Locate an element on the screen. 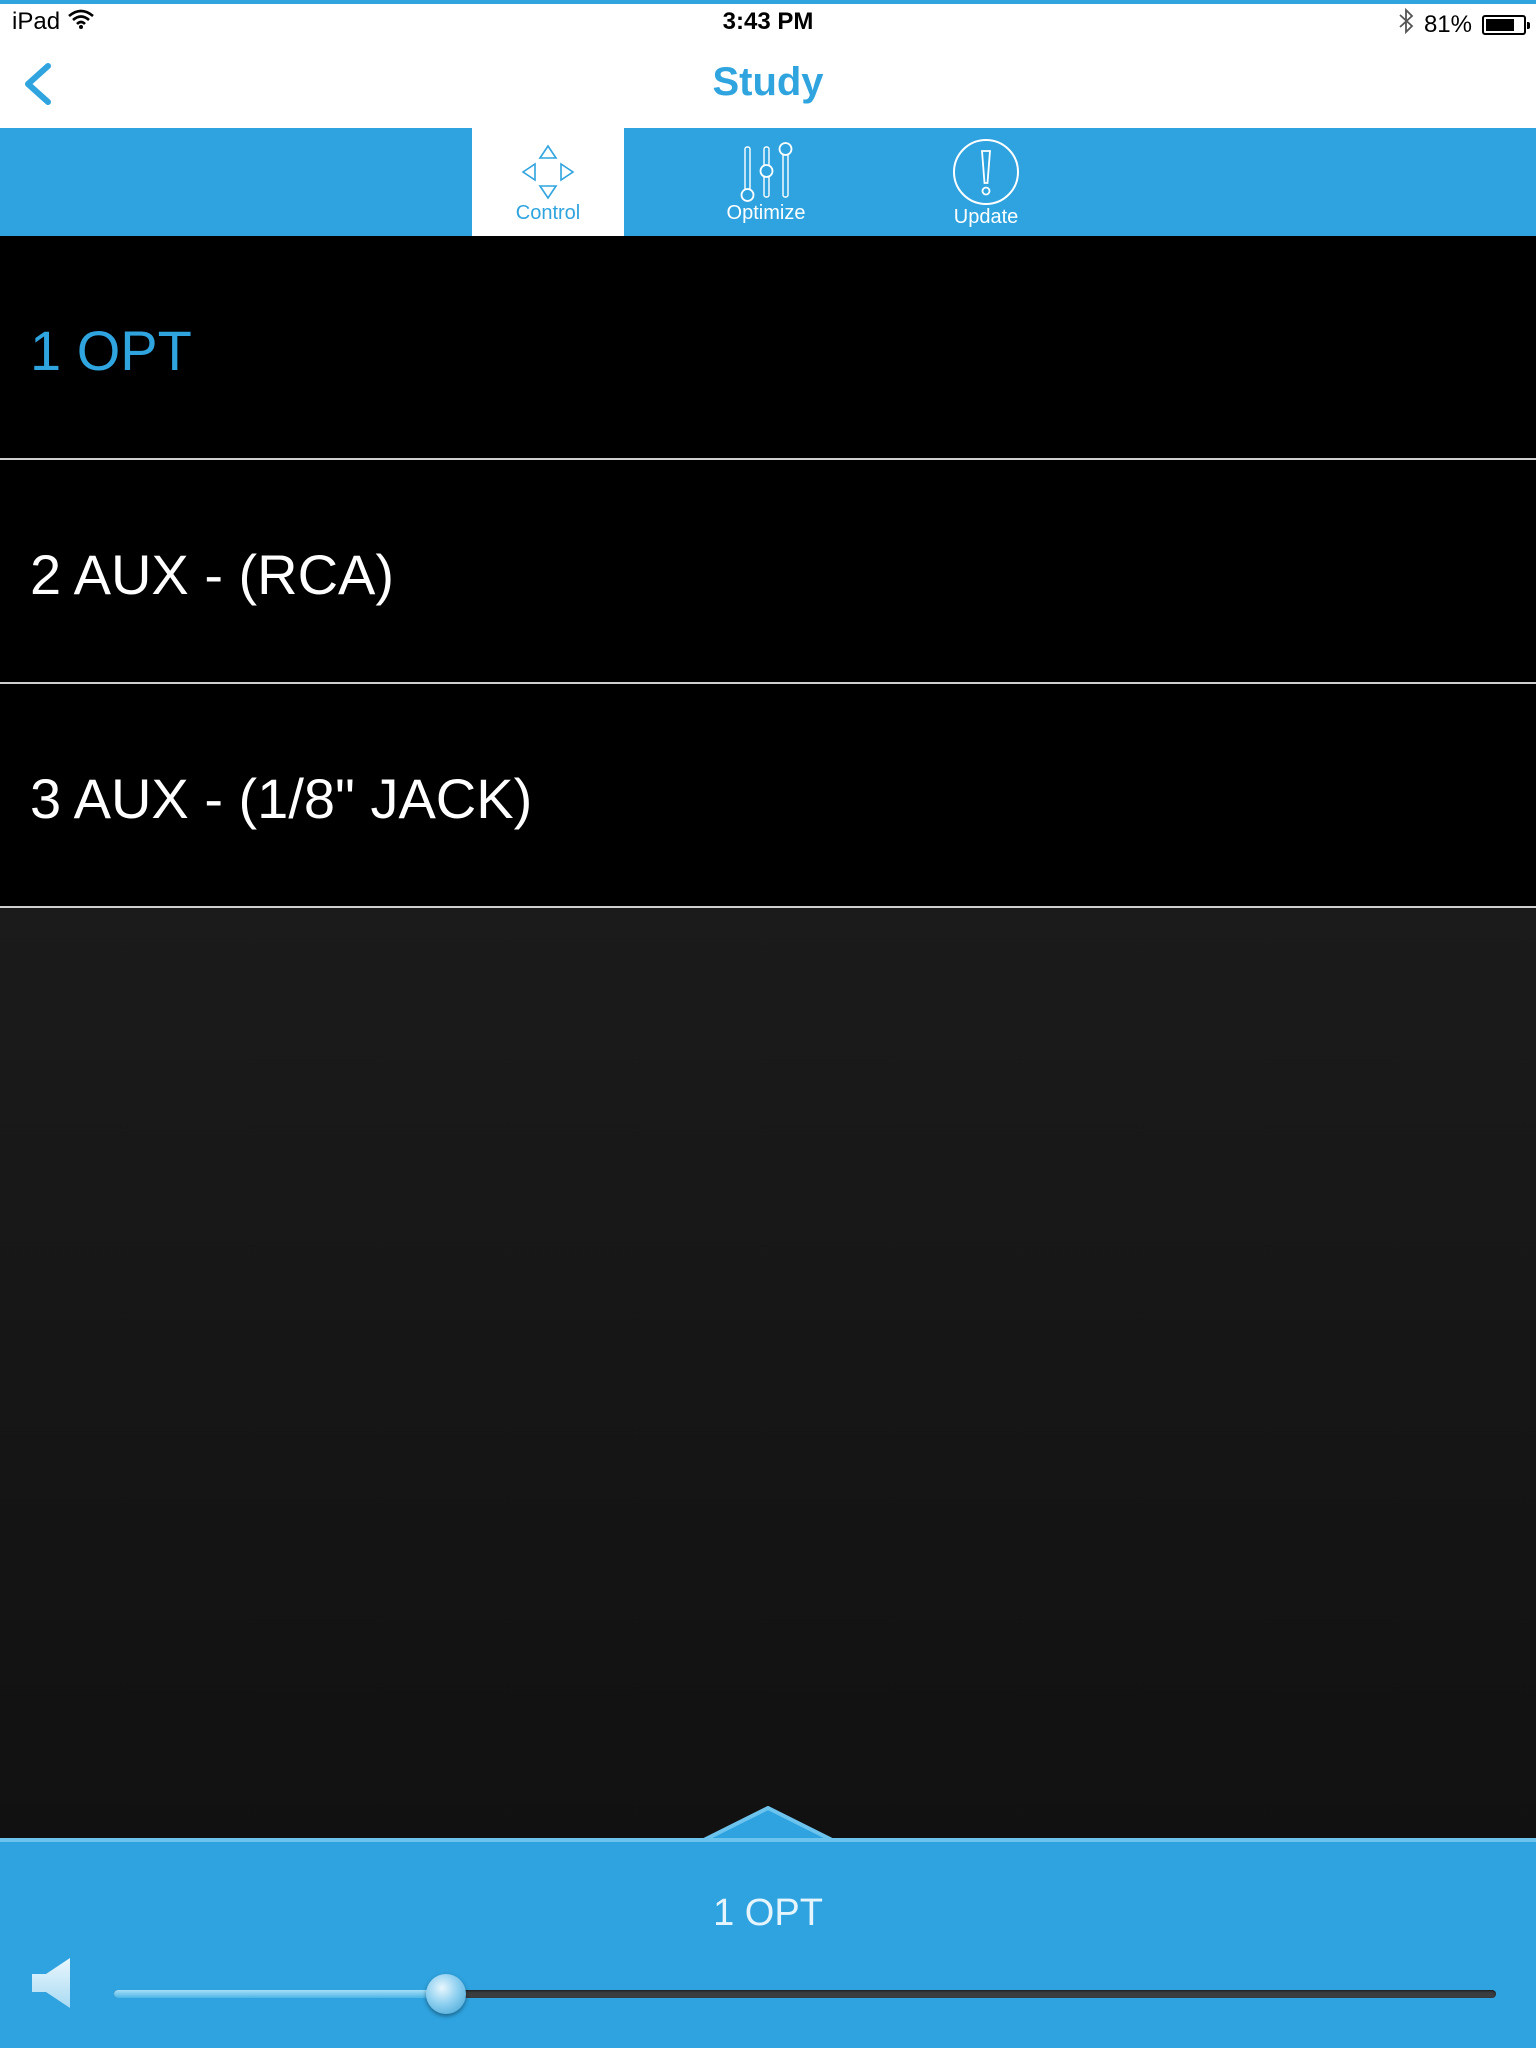 The width and height of the screenshot is (1536, 2048). list-item-input-2: 2 AUX - (RCA) is located at coordinates (768, 572).